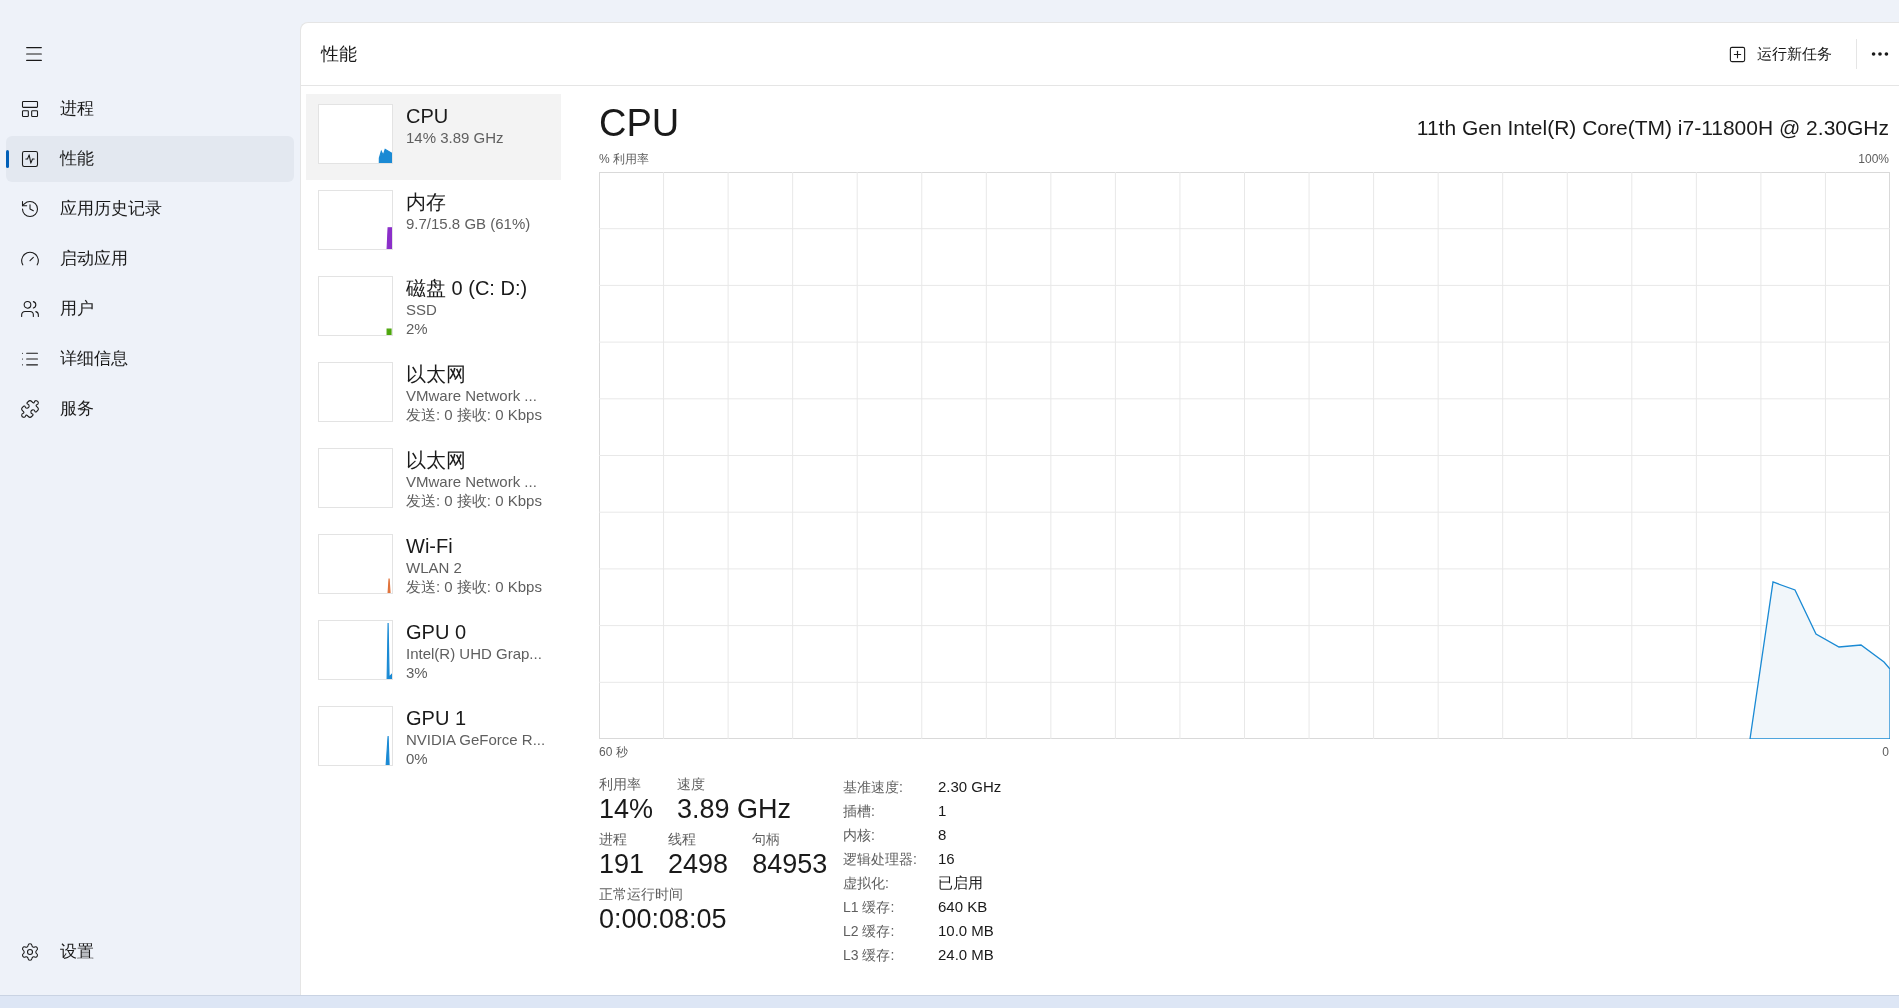 Image resolution: width=1899 pixels, height=1008 pixels. Describe the element at coordinates (150, 109) in the screenshot. I see `nav-item: 进程` at that location.